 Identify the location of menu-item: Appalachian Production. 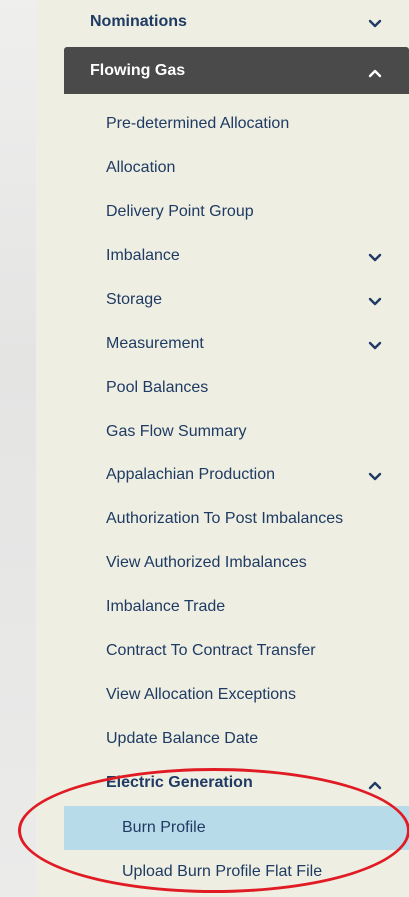
(222, 475).